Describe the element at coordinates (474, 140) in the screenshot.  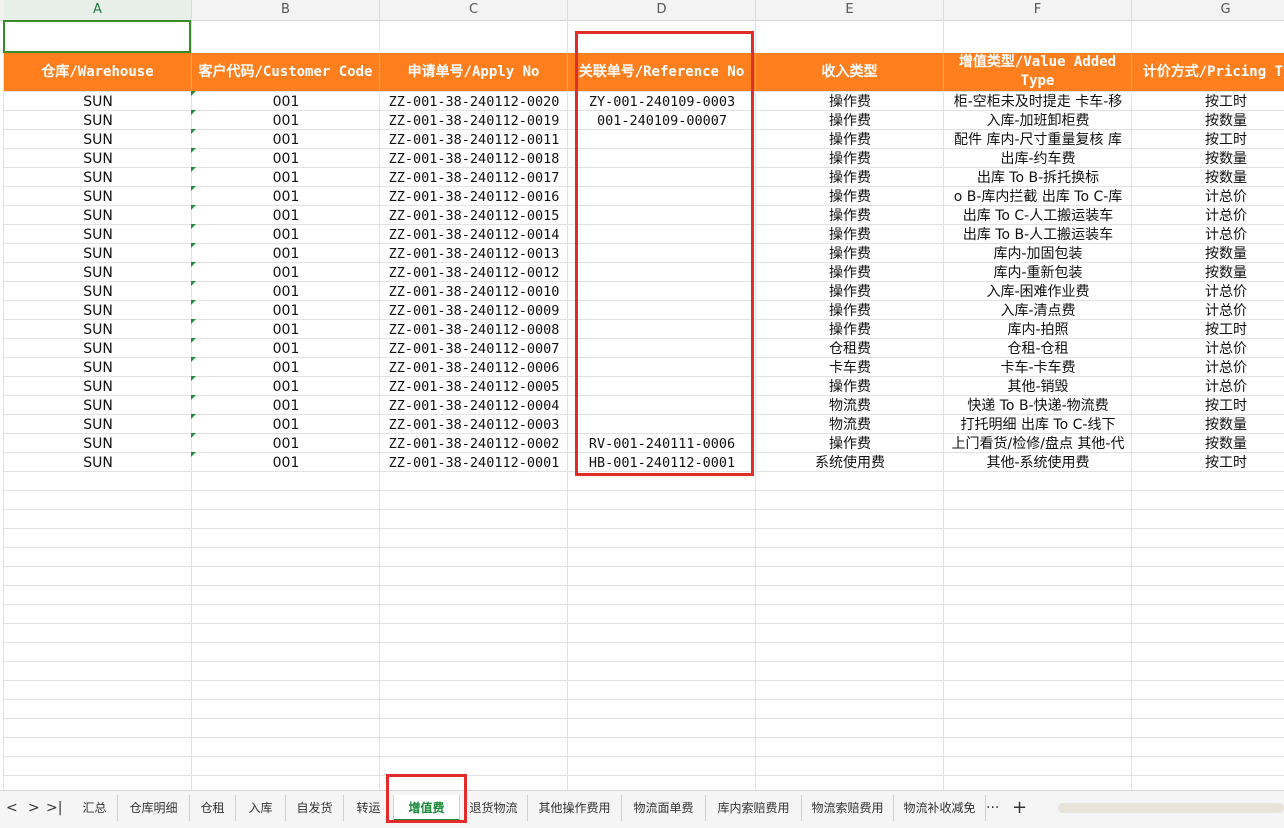
I see `apply-no-cell: ZZ-001-38-240112-0011` at that location.